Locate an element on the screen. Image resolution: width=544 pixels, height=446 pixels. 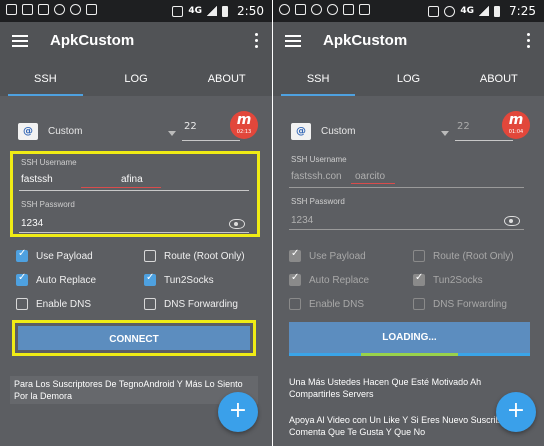
spellcheck-underline is located at coordinates (373, 183).